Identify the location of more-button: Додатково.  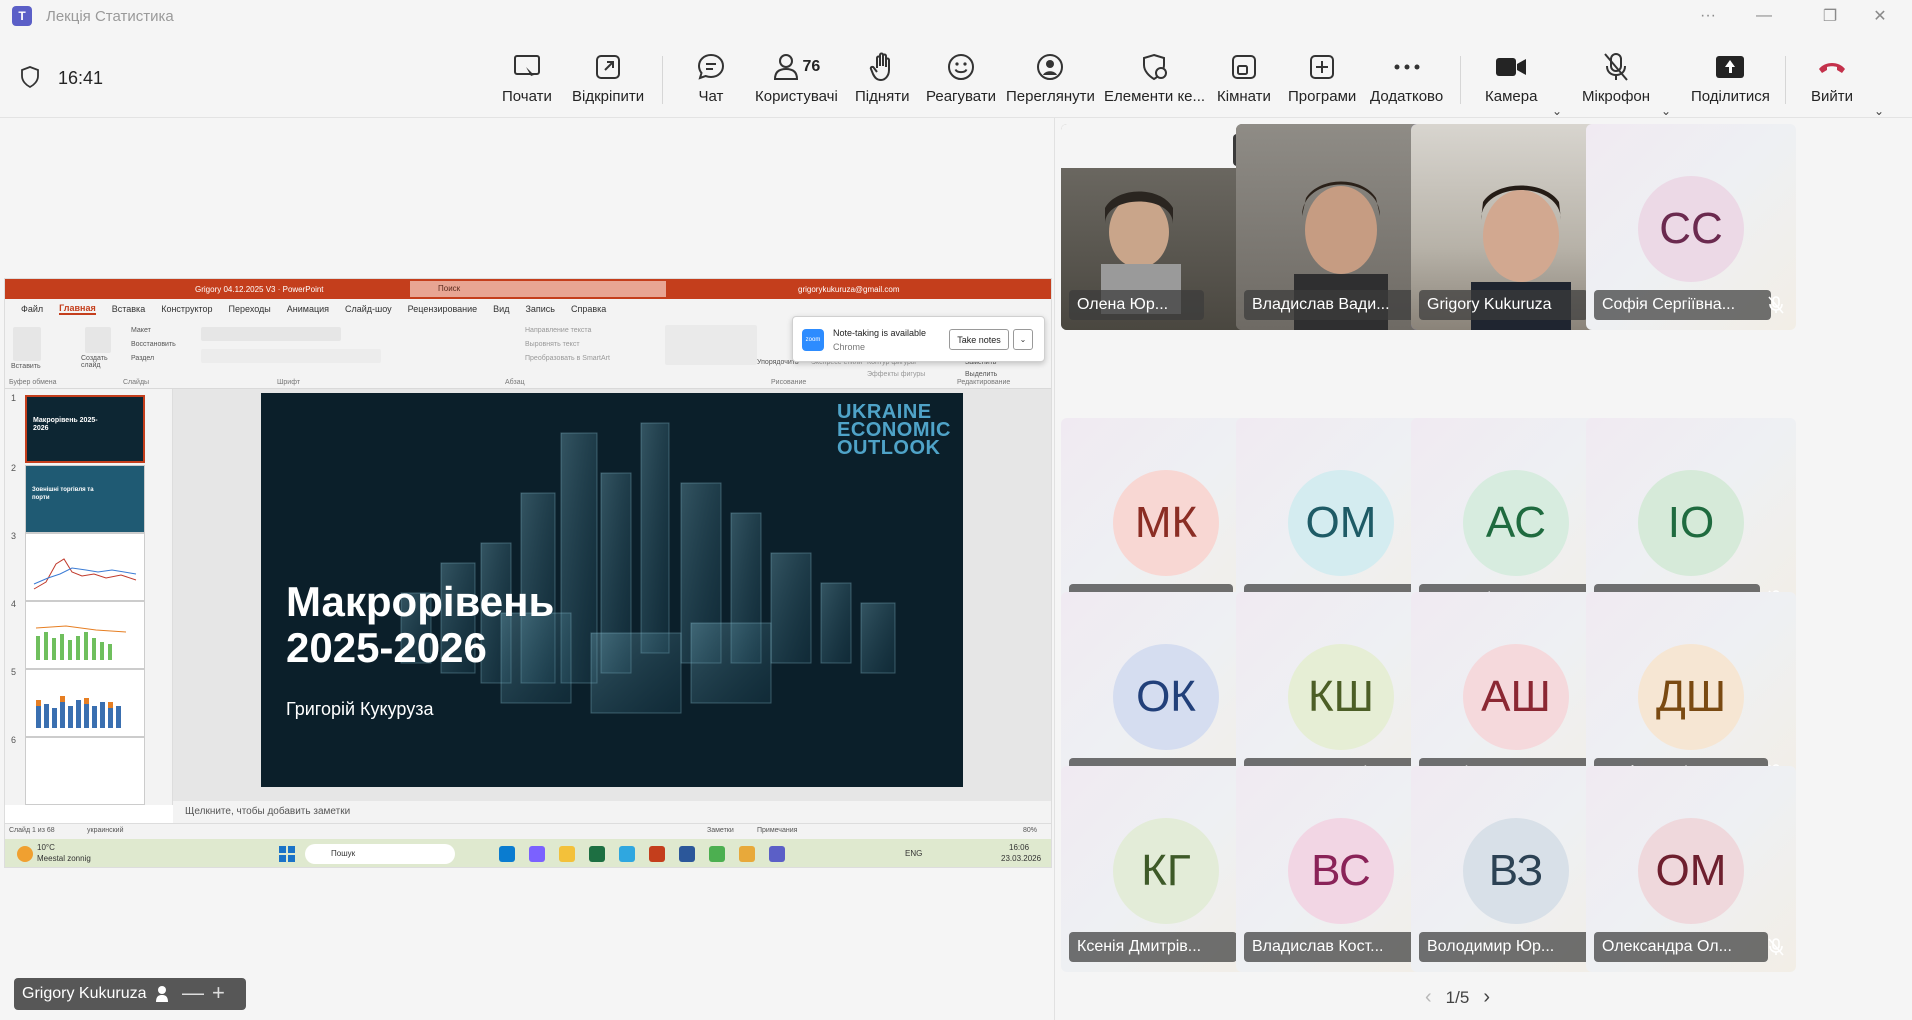
(1406, 82).